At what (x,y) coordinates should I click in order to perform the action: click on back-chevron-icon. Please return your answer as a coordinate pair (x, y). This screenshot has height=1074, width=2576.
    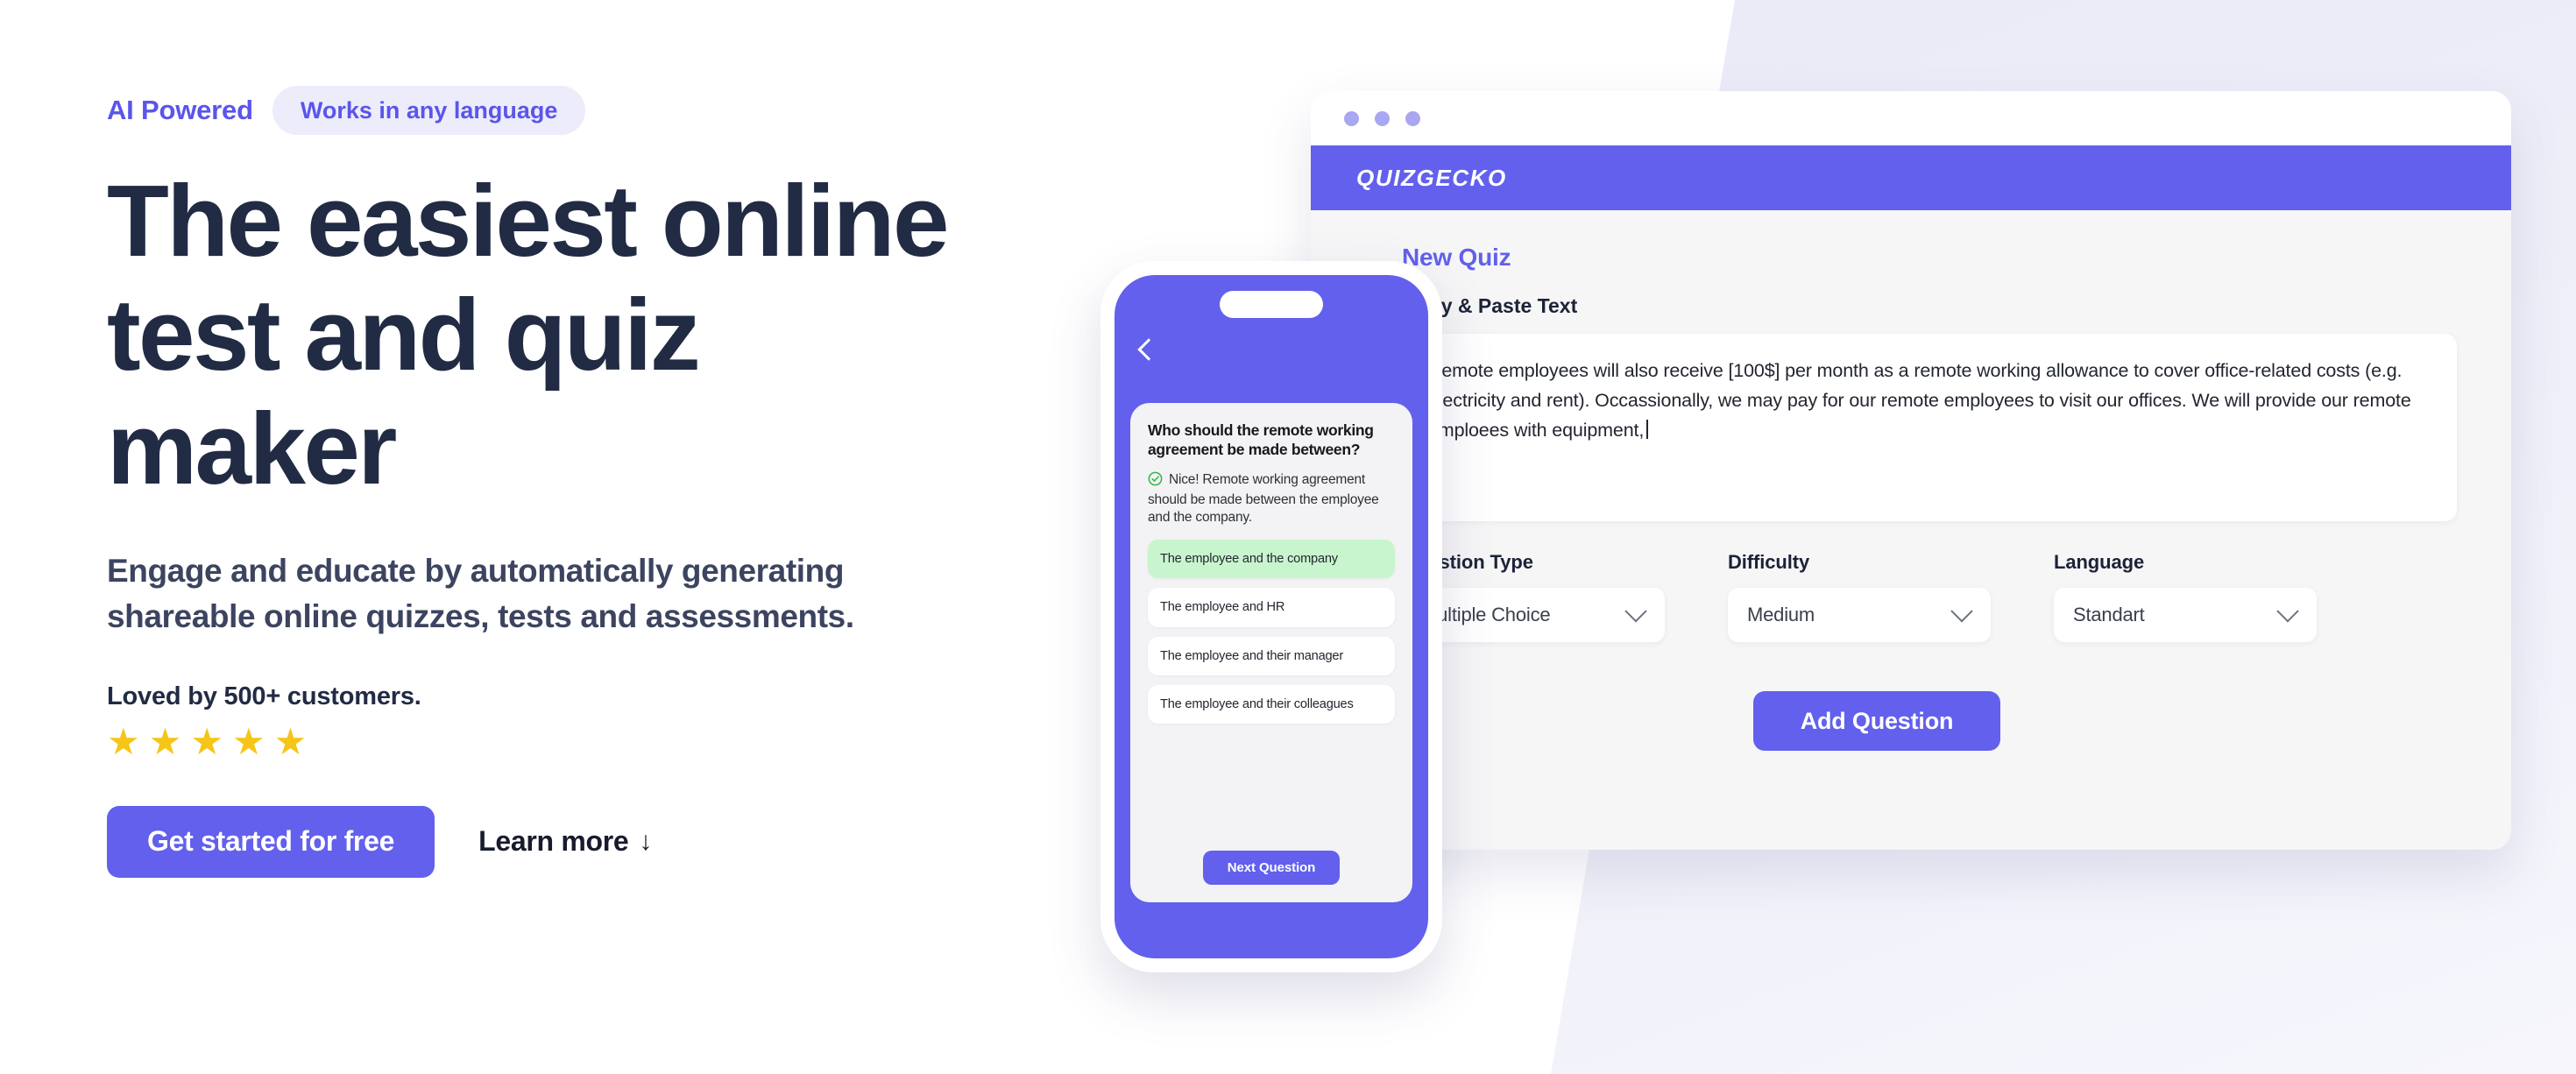
    Looking at the image, I should click on (1147, 350).